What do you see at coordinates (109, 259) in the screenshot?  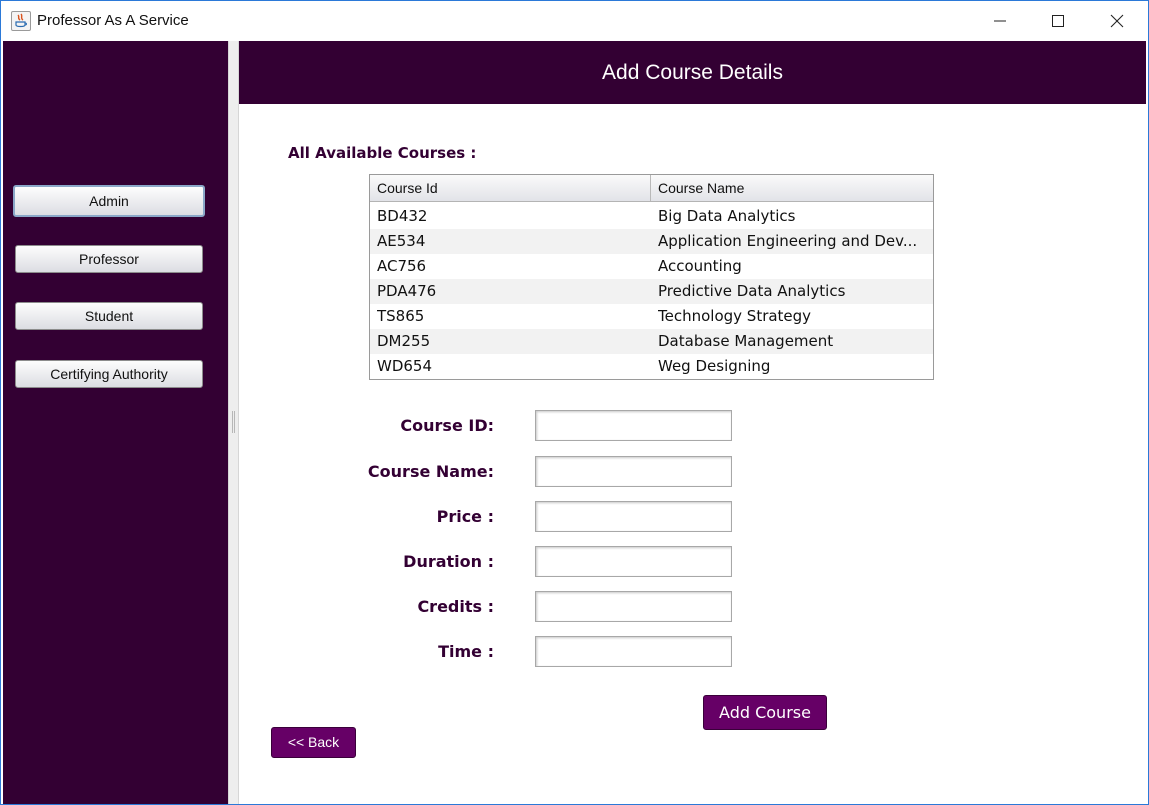 I see `sidebar-item-professor: Professor` at bounding box center [109, 259].